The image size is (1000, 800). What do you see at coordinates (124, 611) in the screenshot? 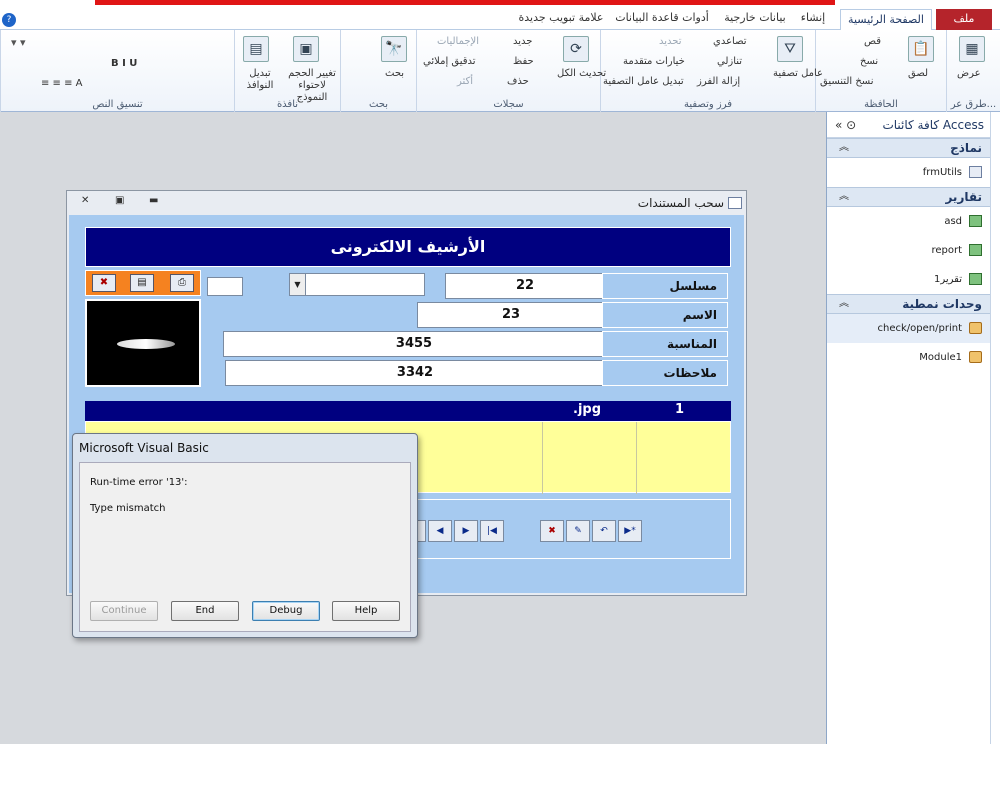
I see `continue-button: Continue` at bounding box center [124, 611].